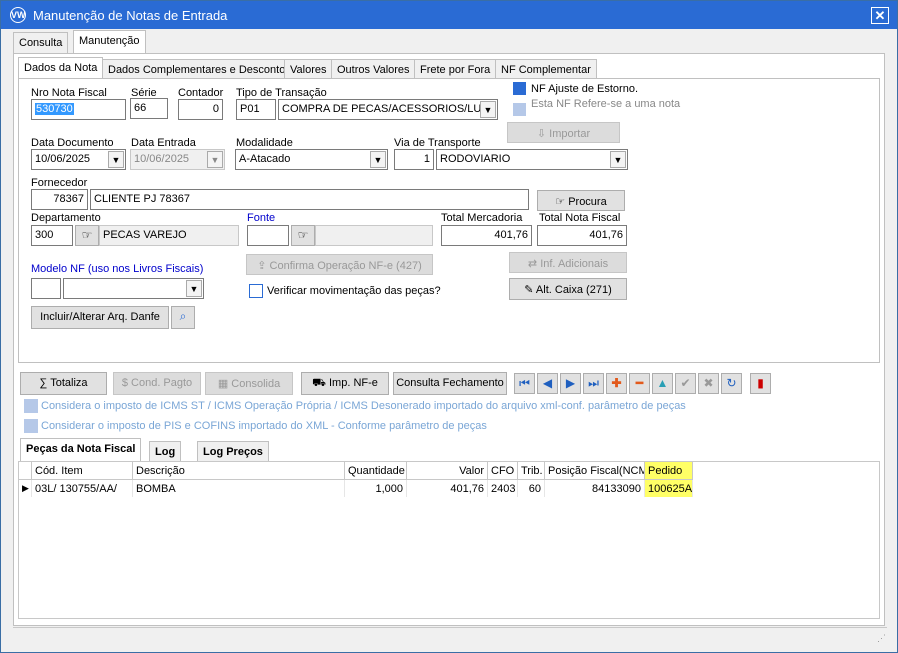 This screenshot has height=653, width=898. Describe the element at coordinates (239, 471) in the screenshot. I see `col-descricao: Descrição` at that location.